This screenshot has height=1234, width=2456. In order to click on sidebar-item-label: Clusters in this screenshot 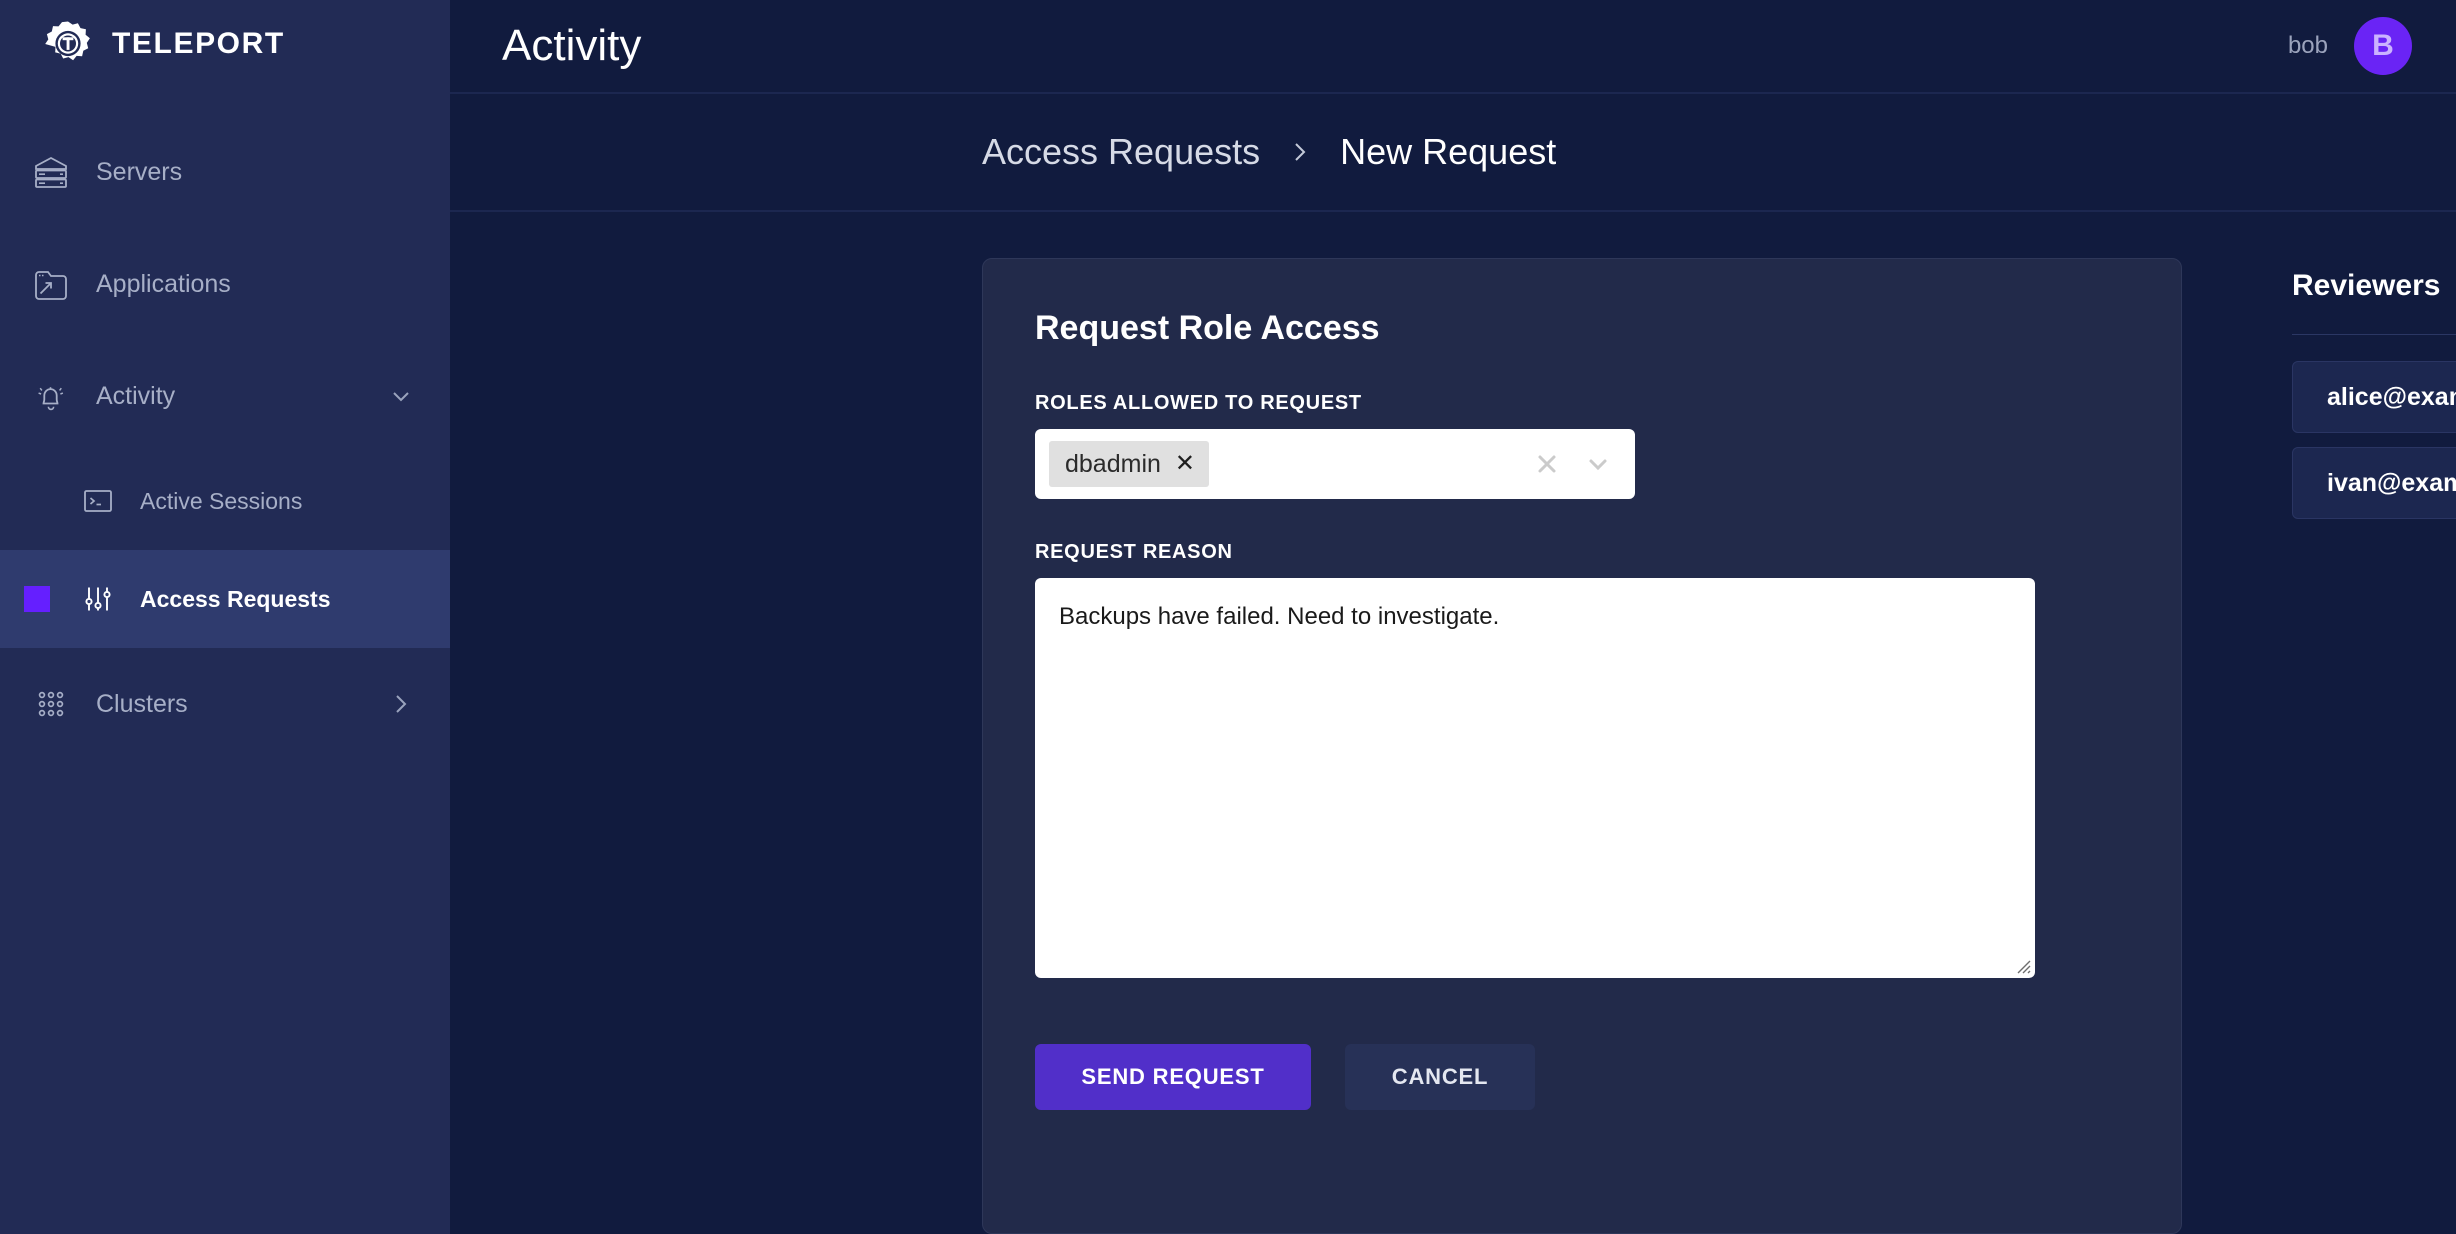, I will do `click(142, 703)`.